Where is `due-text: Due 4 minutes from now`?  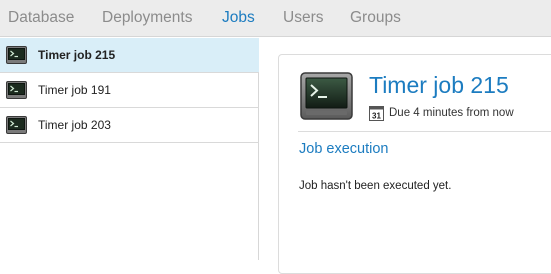 due-text: Due 4 minutes from now is located at coordinates (451, 113).